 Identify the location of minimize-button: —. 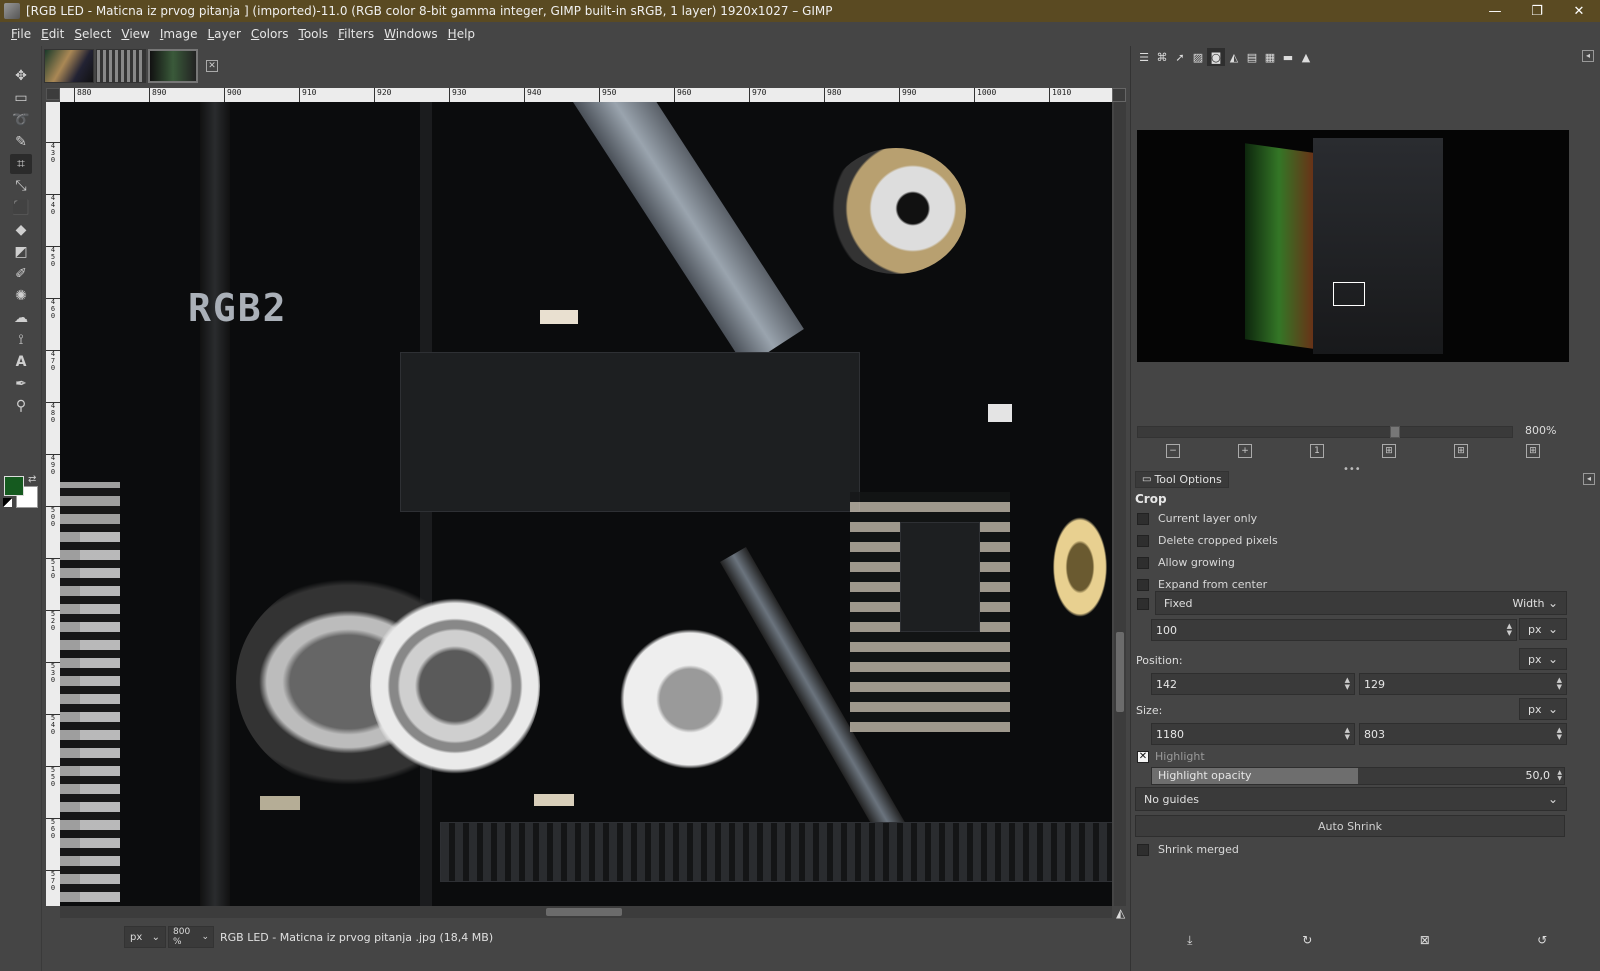
(1495, 11).